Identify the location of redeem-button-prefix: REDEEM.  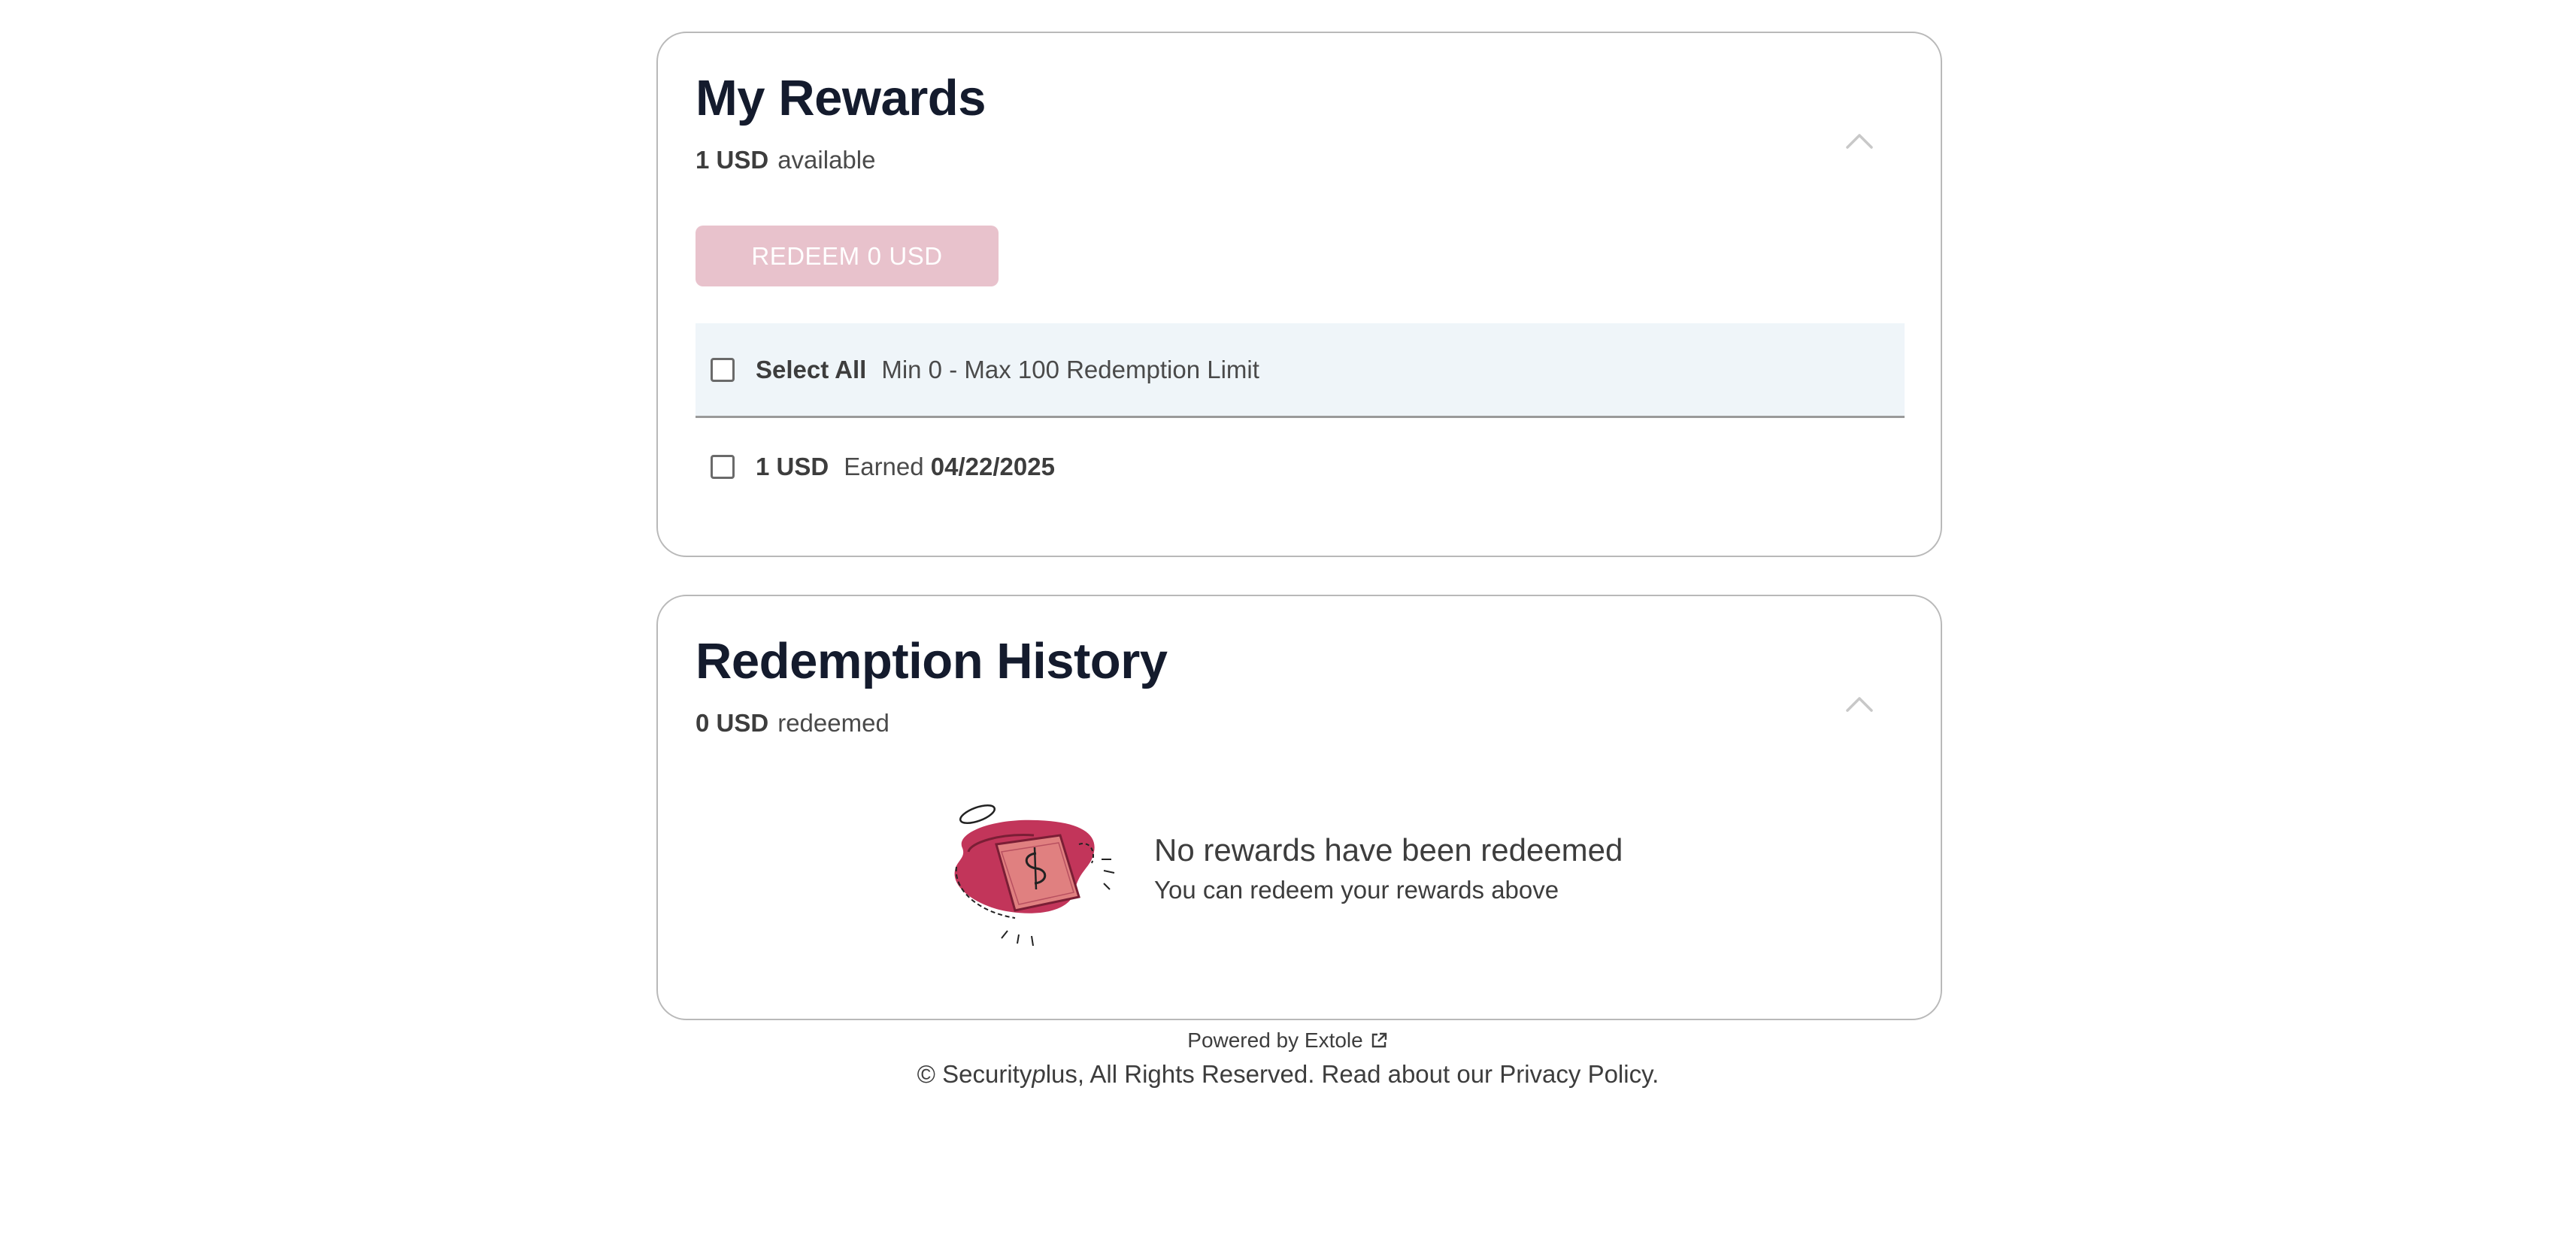
(805, 255).